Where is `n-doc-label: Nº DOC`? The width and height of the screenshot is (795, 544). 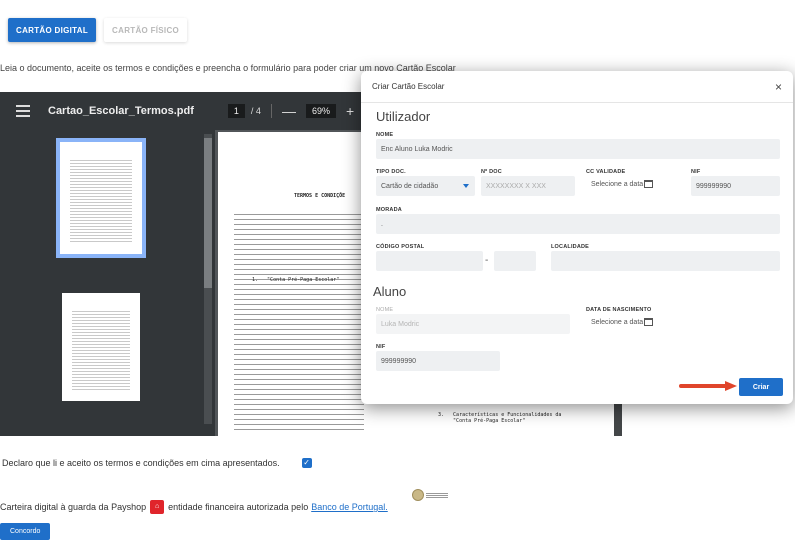 n-doc-label: Nº DOC is located at coordinates (491, 172).